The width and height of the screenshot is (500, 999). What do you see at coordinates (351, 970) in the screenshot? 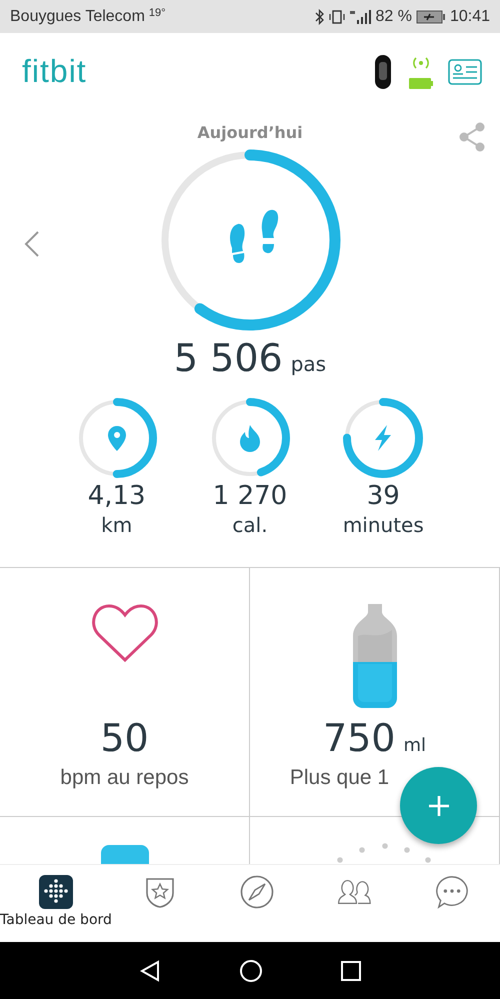
I see `recents-icon` at bounding box center [351, 970].